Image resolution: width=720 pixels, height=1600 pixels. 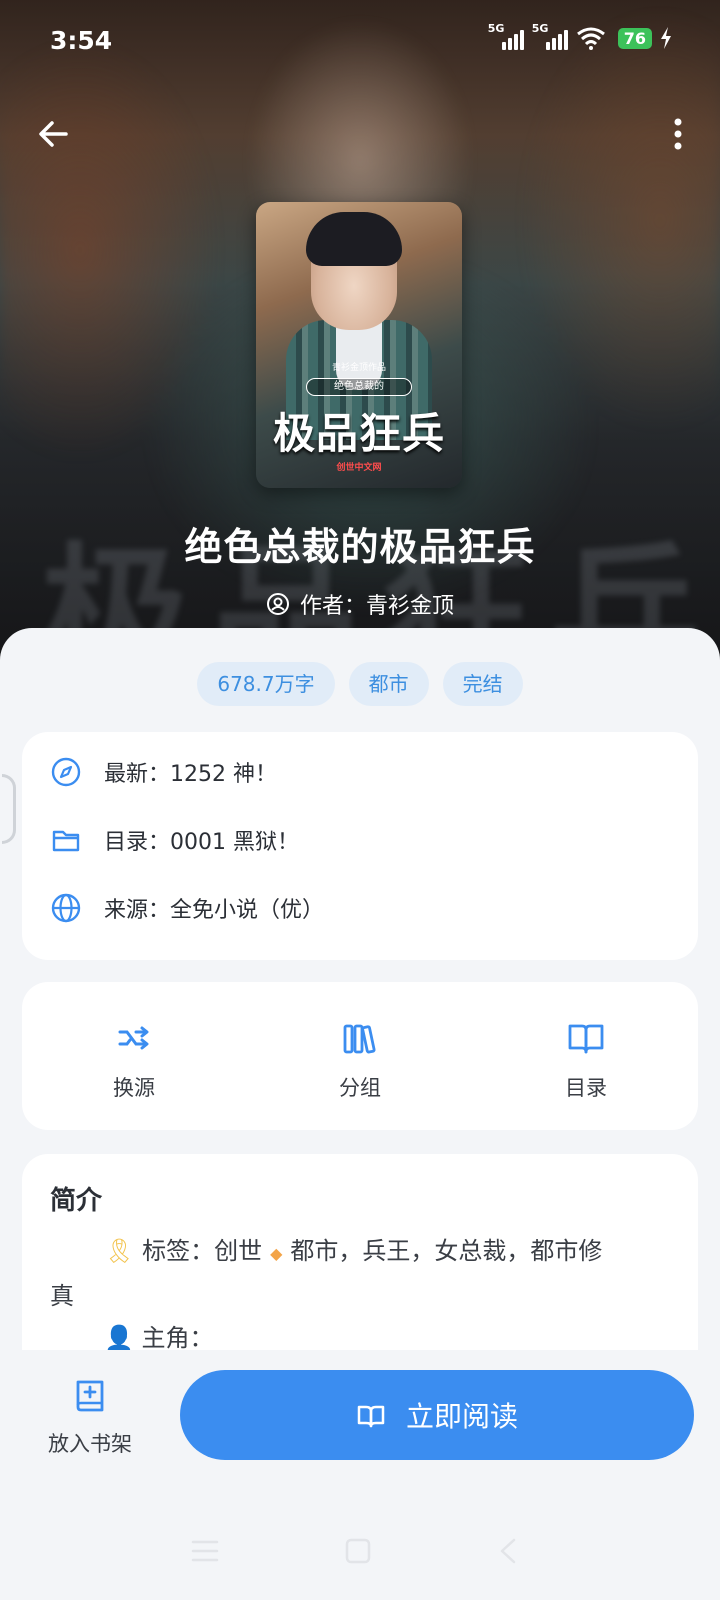 I want to click on latest-chapter: 最新：1252 神！, so click(x=190, y=774).